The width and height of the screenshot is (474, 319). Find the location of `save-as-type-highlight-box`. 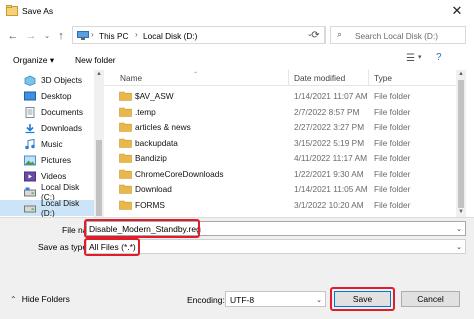

save-as-type-highlight-box is located at coordinates (112, 247).